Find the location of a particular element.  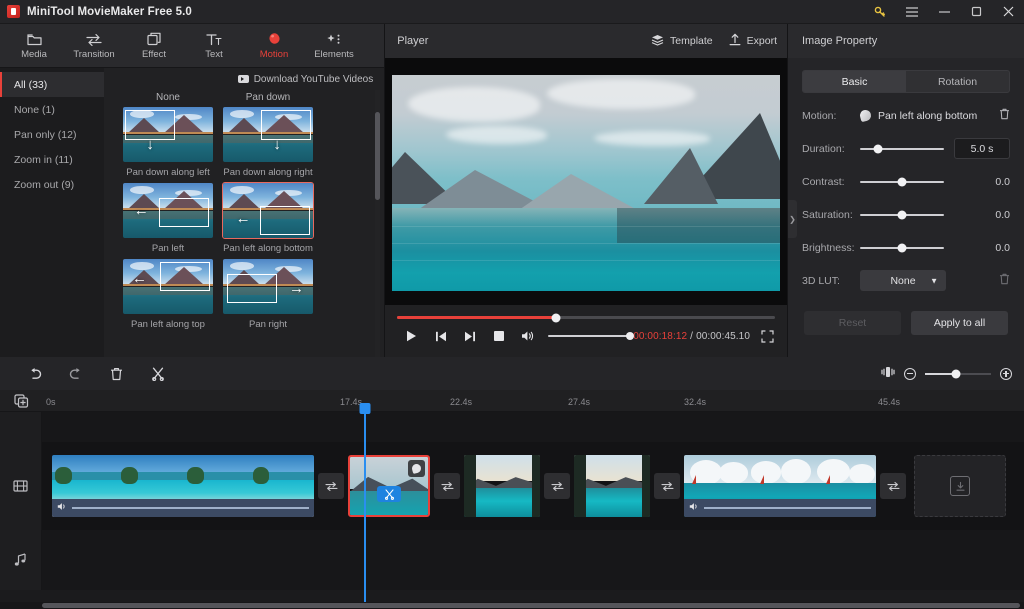

playback-progress-bar is located at coordinates (586, 317).